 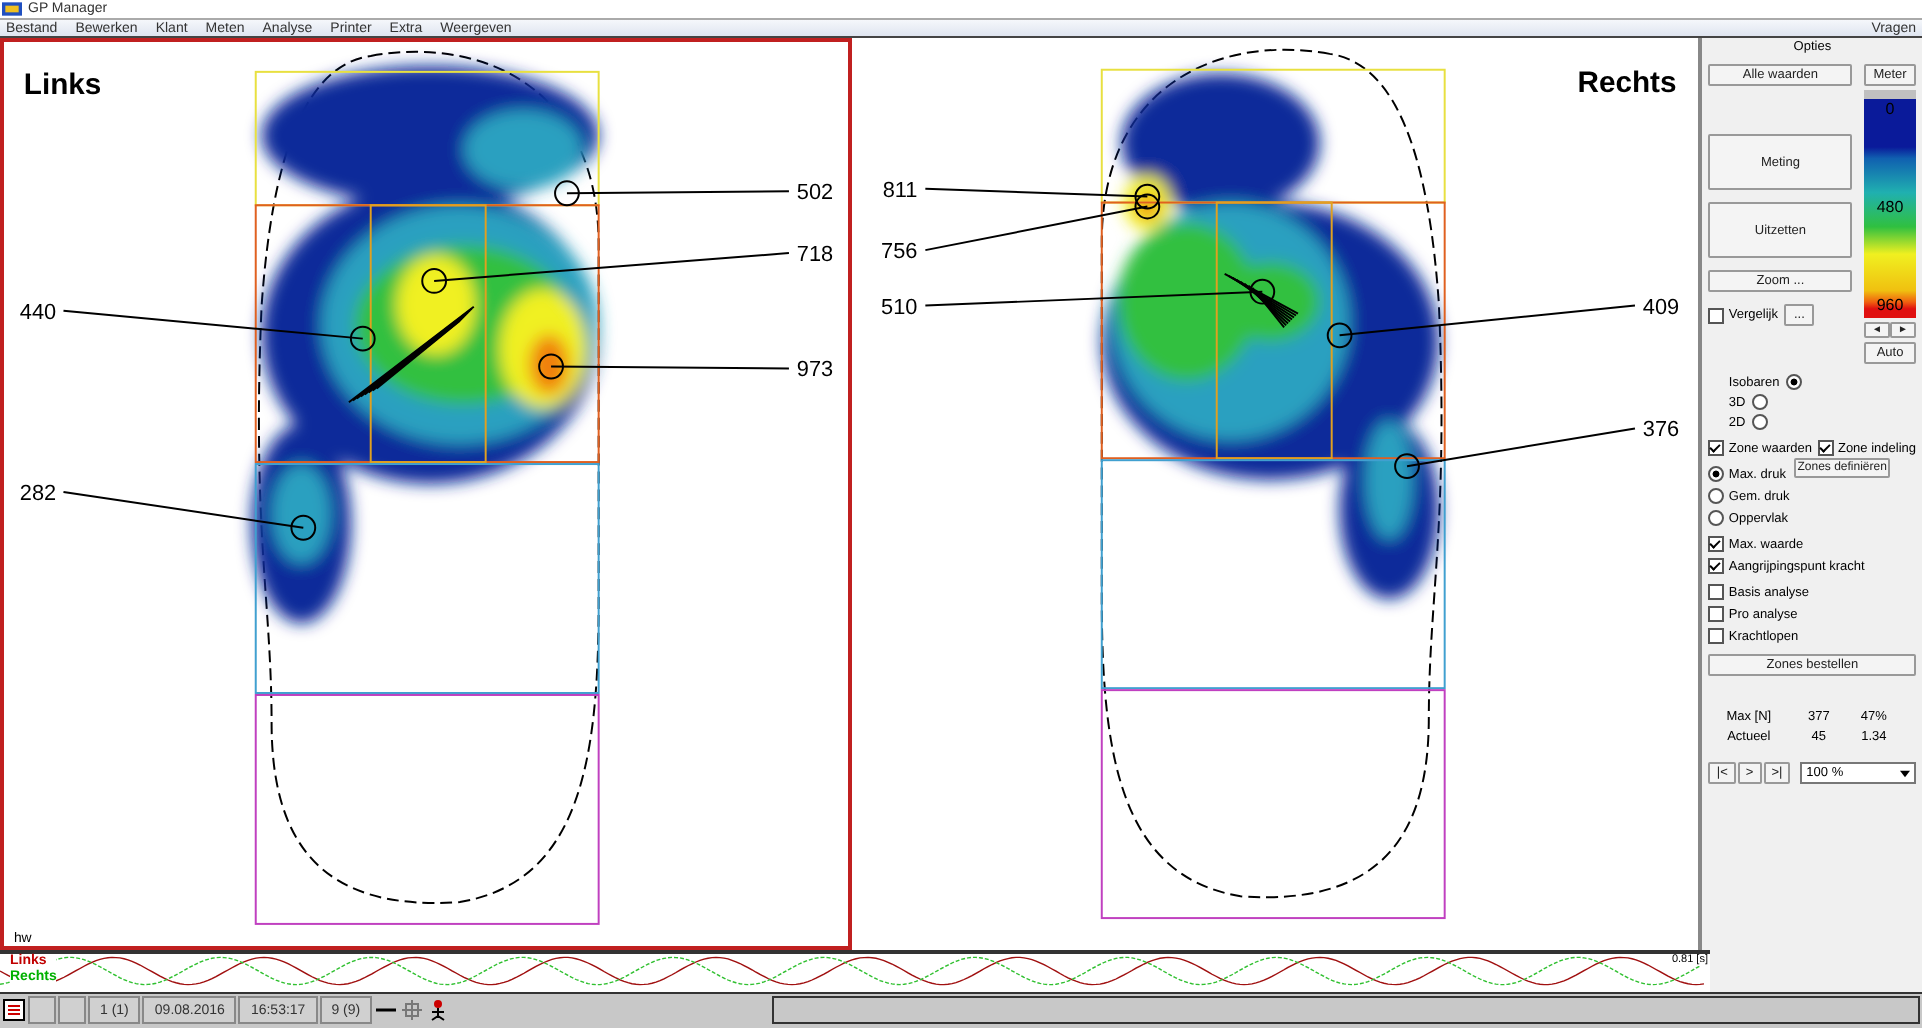 What do you see at coordinates (1890, 208) in the screenshot?
I see `scale-label: 480` at bounding box center [1890, 208].